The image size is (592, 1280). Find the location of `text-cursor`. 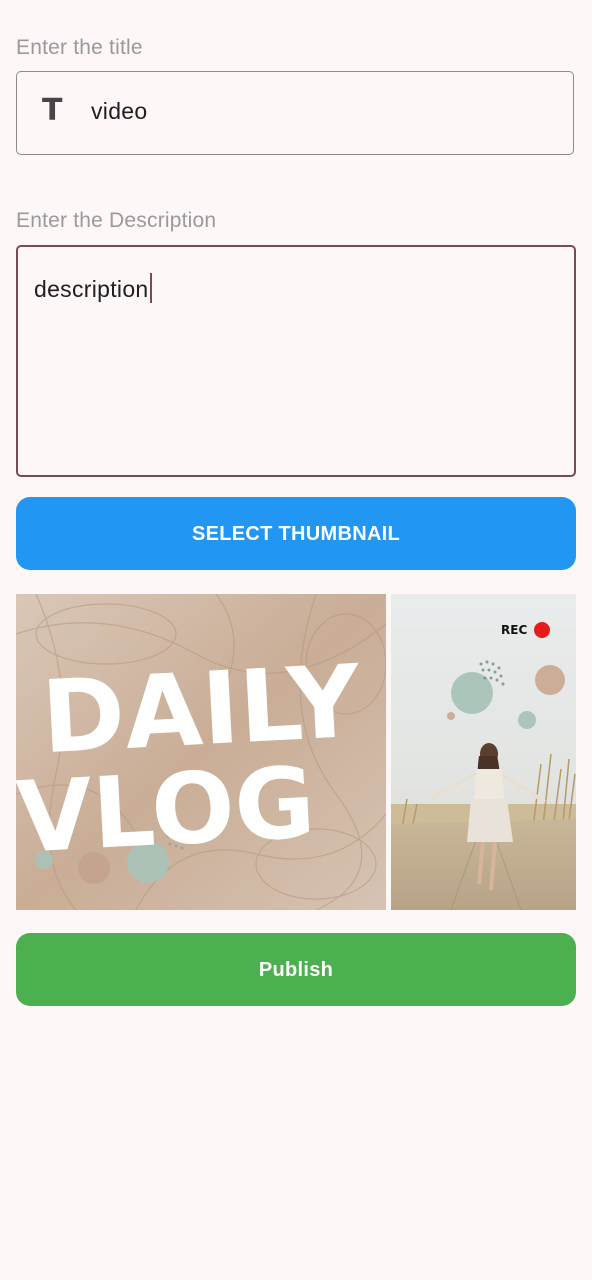

text-cursor is located at coordinates (150, 288).